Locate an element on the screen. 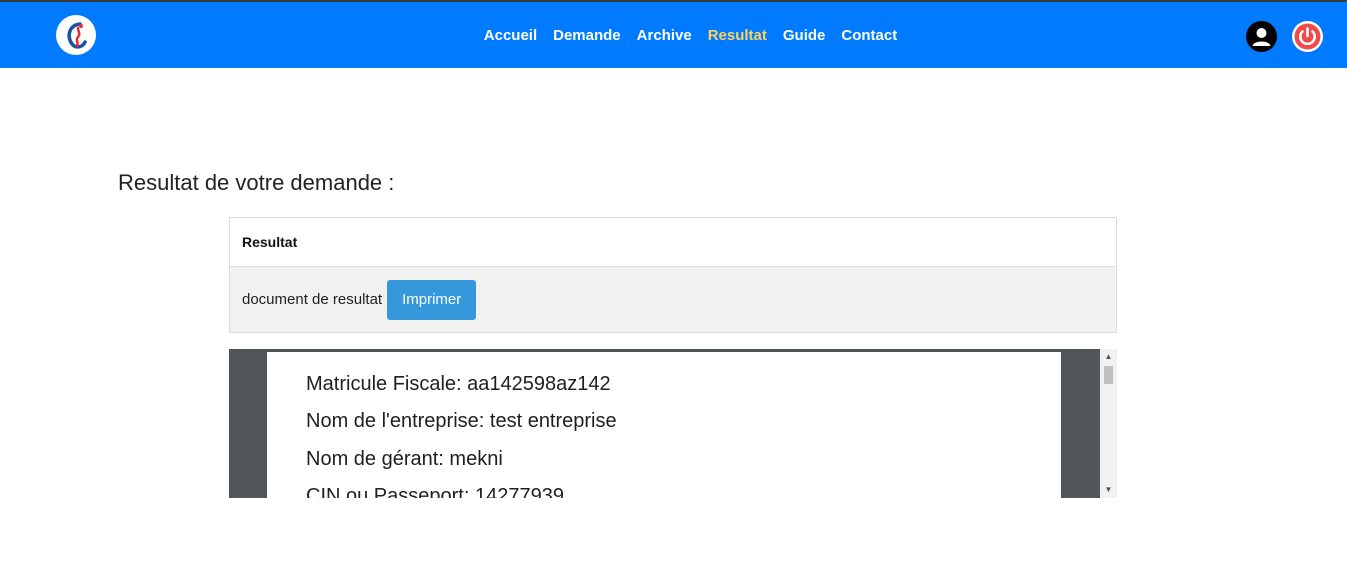 The width and height of the screenshot is (1347, 568). document-line-gerant: Nom de gérant: mekni is located at coordinates (404, 459).